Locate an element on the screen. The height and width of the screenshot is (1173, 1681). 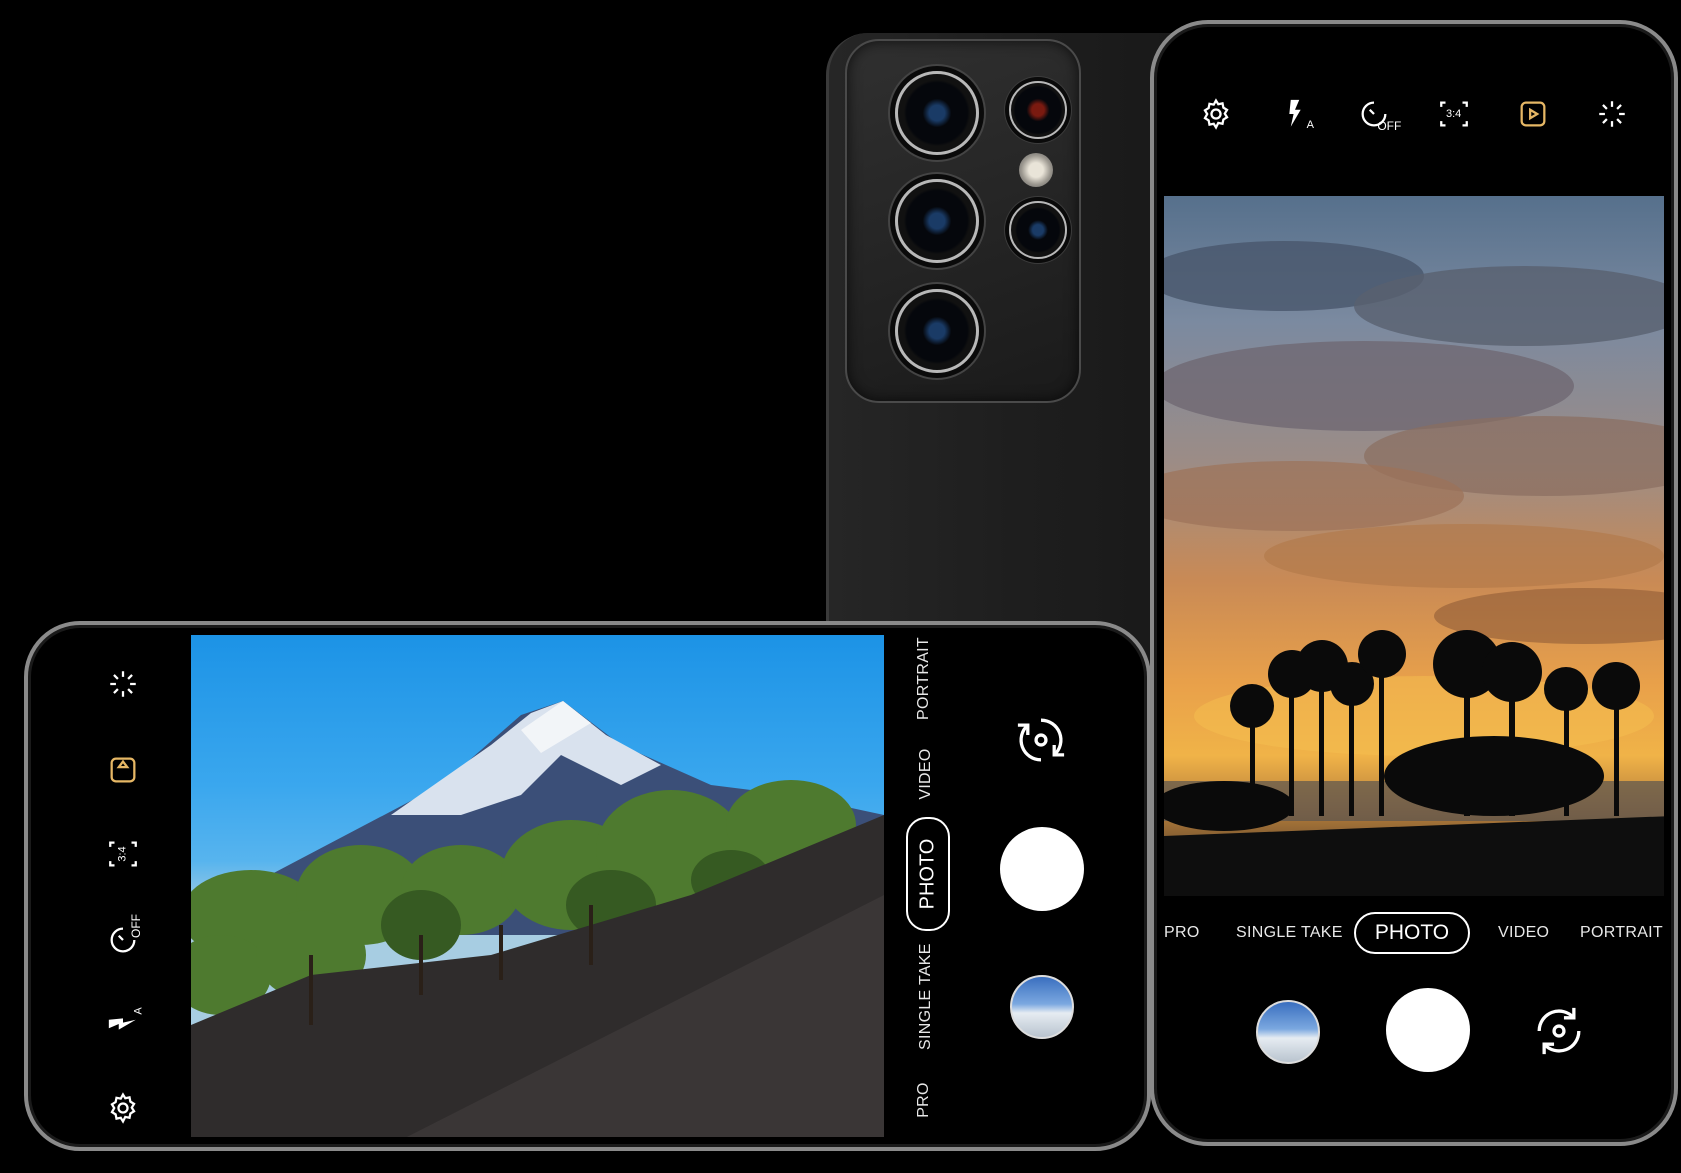
ultrawide-lens is located at coordinates (937, 221).